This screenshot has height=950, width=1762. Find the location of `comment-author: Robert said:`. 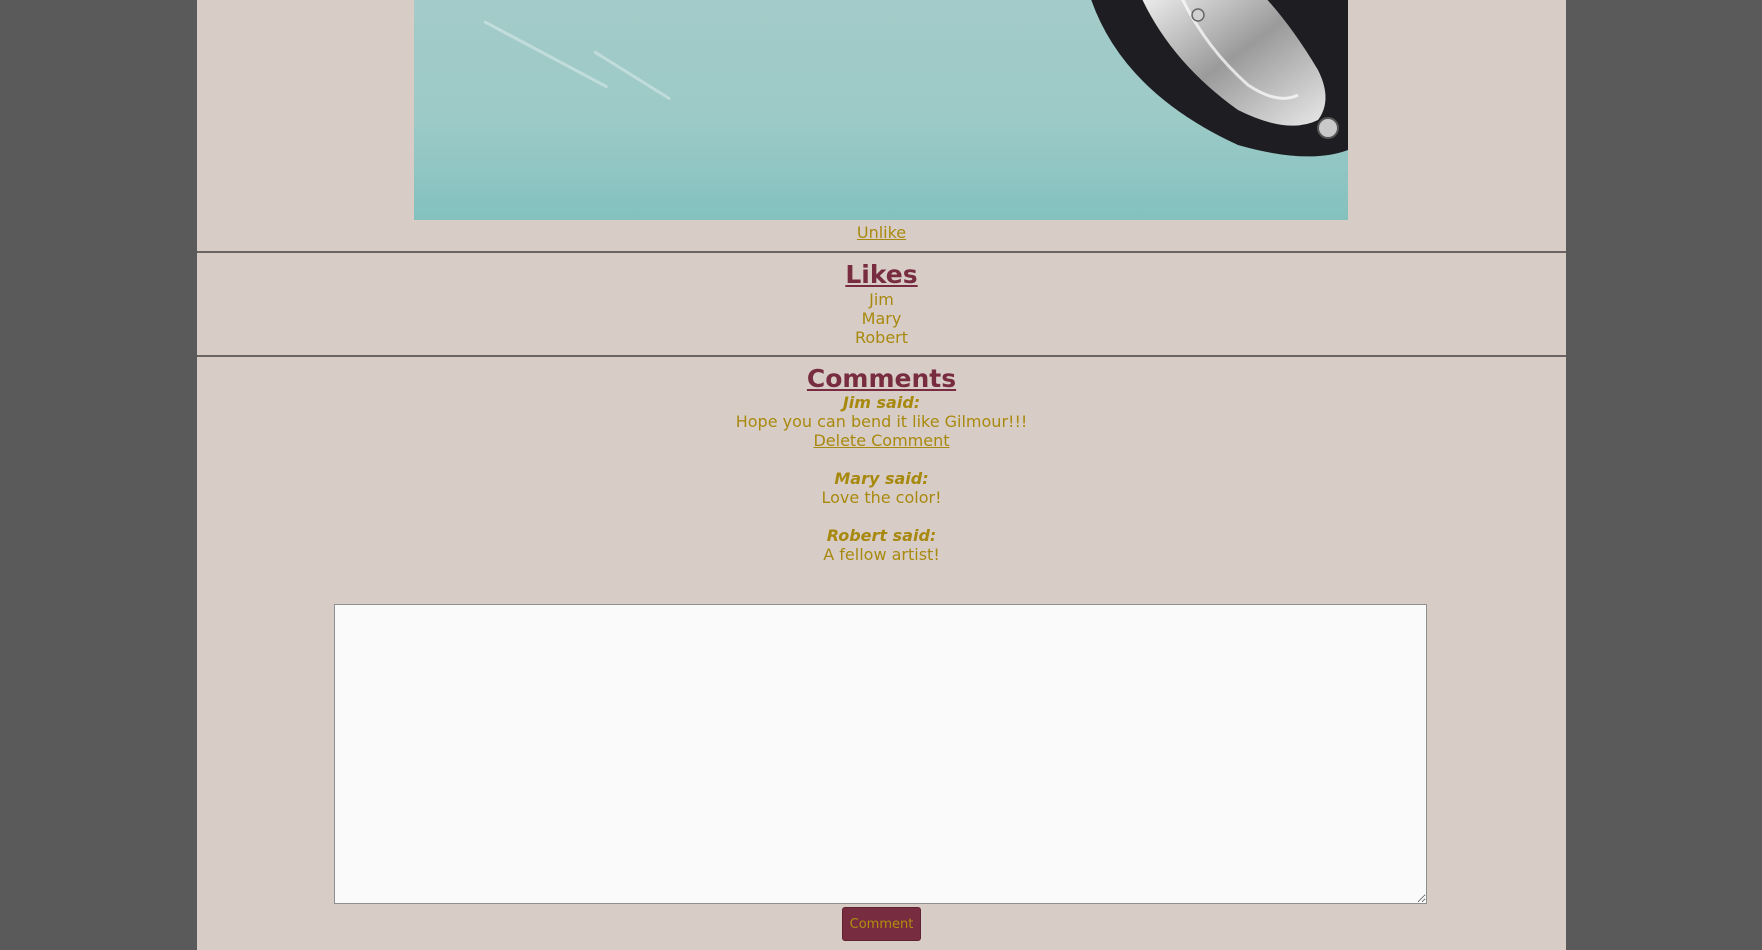

comment-author: Robert said: is located at coordinates (881, 535).